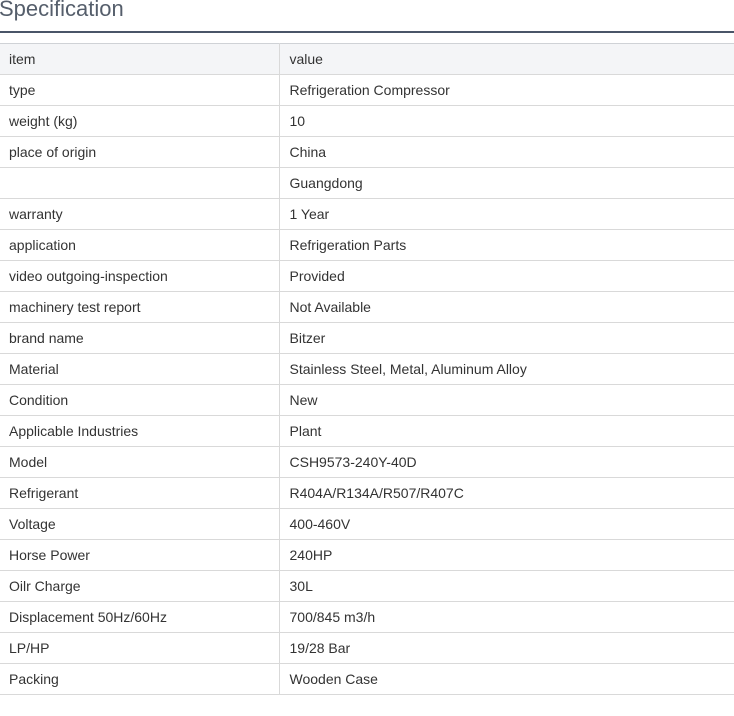 The height and width of the screenshot is (716, 734). Describe the element at coordinates (506, 679) in the screenshot. I see `row-value-cell: Wooden Case` at that location.